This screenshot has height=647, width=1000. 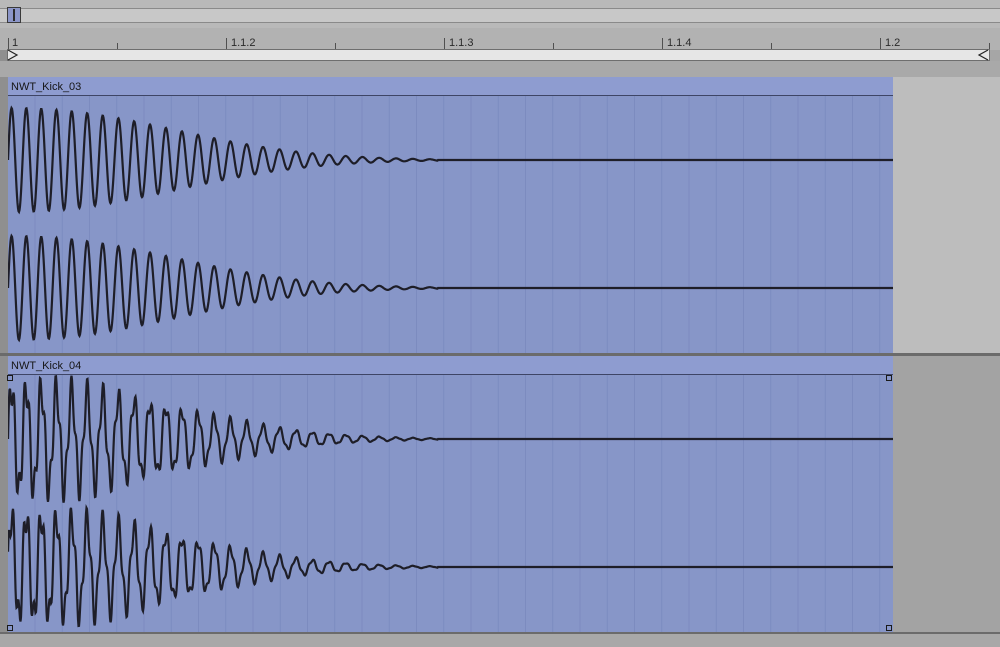 I want to click on clip-handle-bottom-right, so click(x=889, y=628).